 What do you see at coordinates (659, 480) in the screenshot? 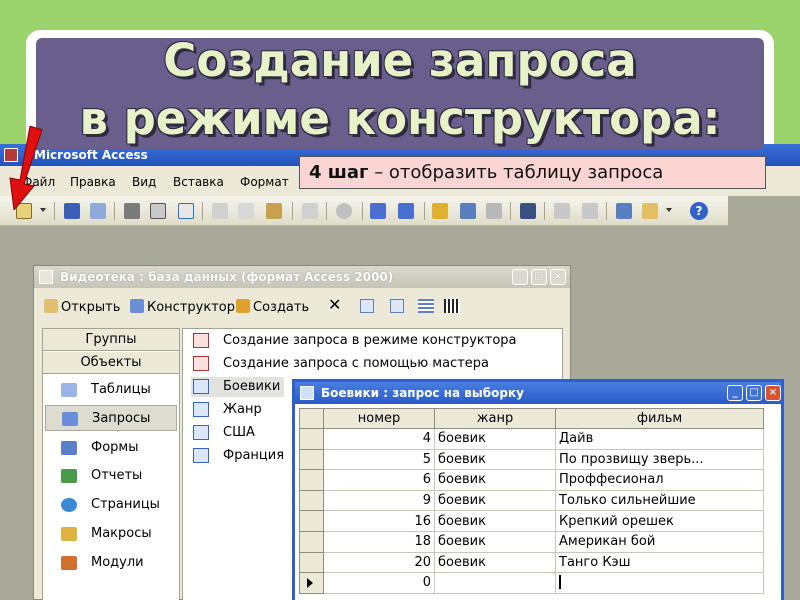
I see `cell-film: Проффесионал` at bounding box center [659, 480].